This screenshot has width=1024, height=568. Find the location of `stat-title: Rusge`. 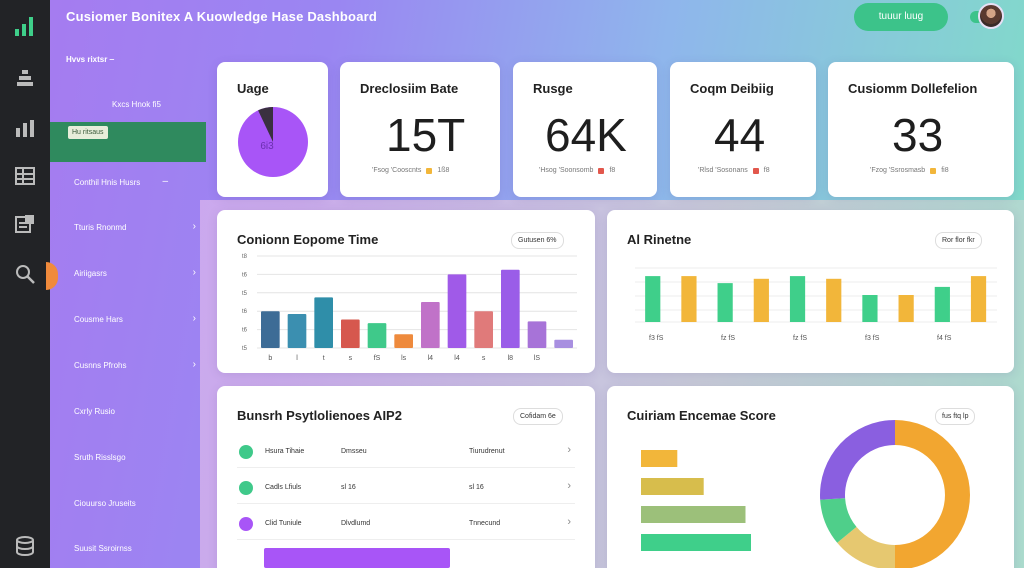

stat-title: Rusge is located at coordinates (553, 88).